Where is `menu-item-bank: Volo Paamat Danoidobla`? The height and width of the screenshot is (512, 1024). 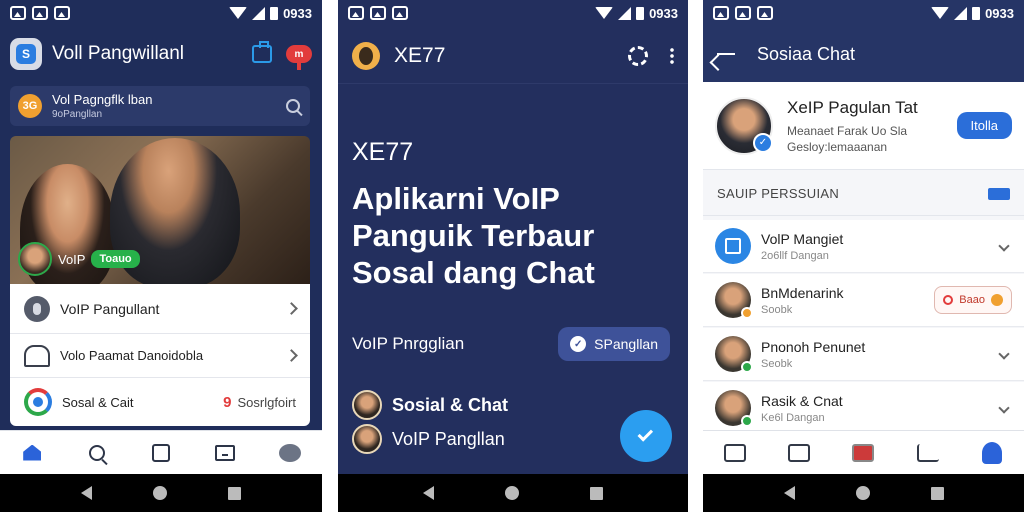 menu-item-bank: Volo Paamat Danoidobla is located at coordinates (160, 356).